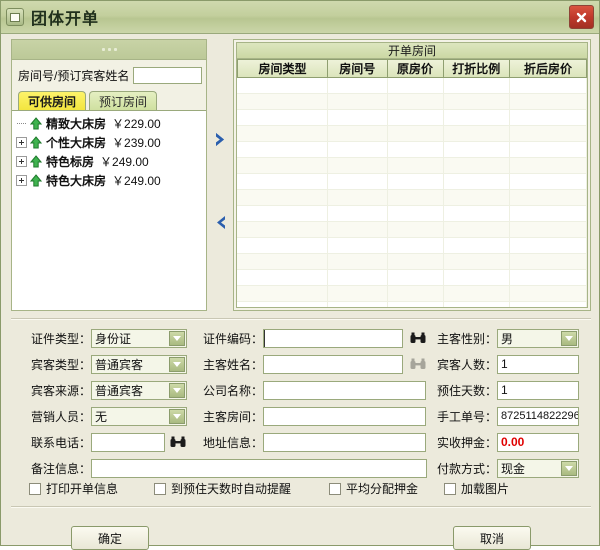 The width and height of the screenshot is (600, 550). What do you see at coordinates (119, 364) in the screenshot?
I see `guest-type-value: 普通宾客` at bounding box center [119, 364].